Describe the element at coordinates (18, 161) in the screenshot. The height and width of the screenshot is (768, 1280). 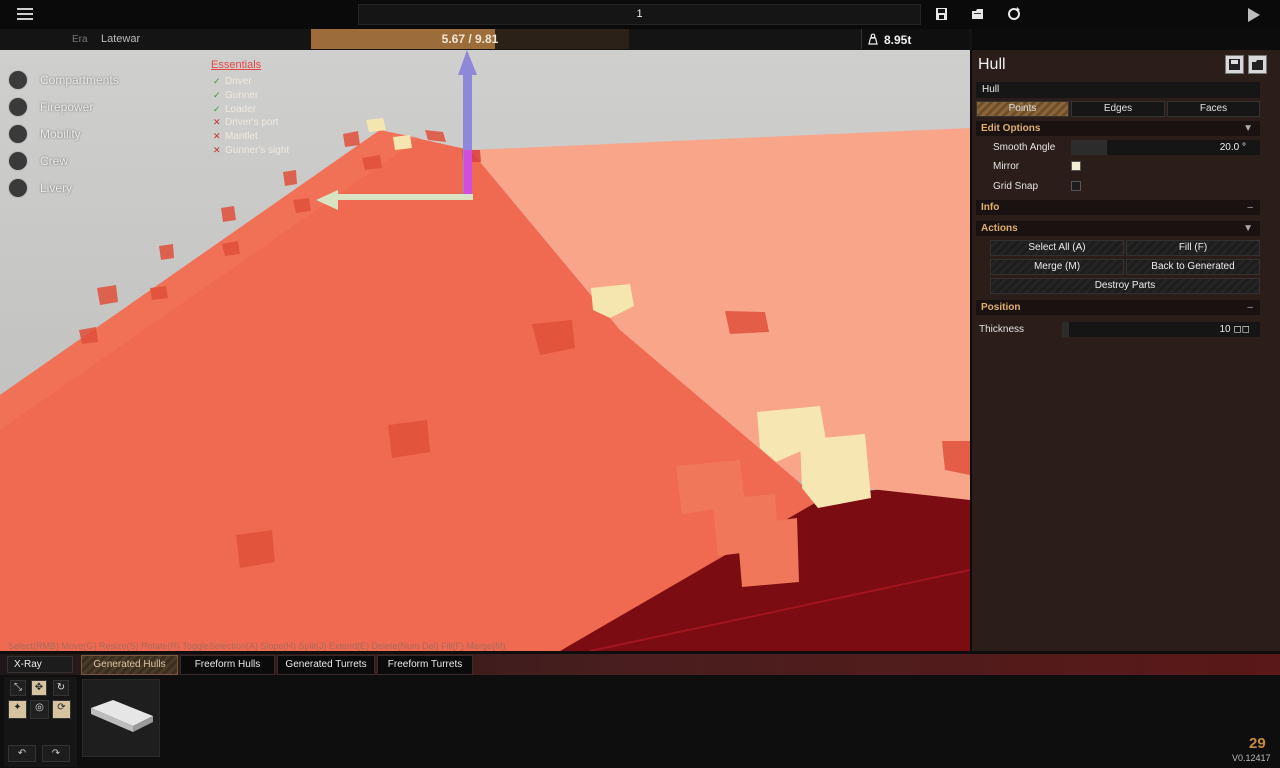
I see `person-icon` at that location.